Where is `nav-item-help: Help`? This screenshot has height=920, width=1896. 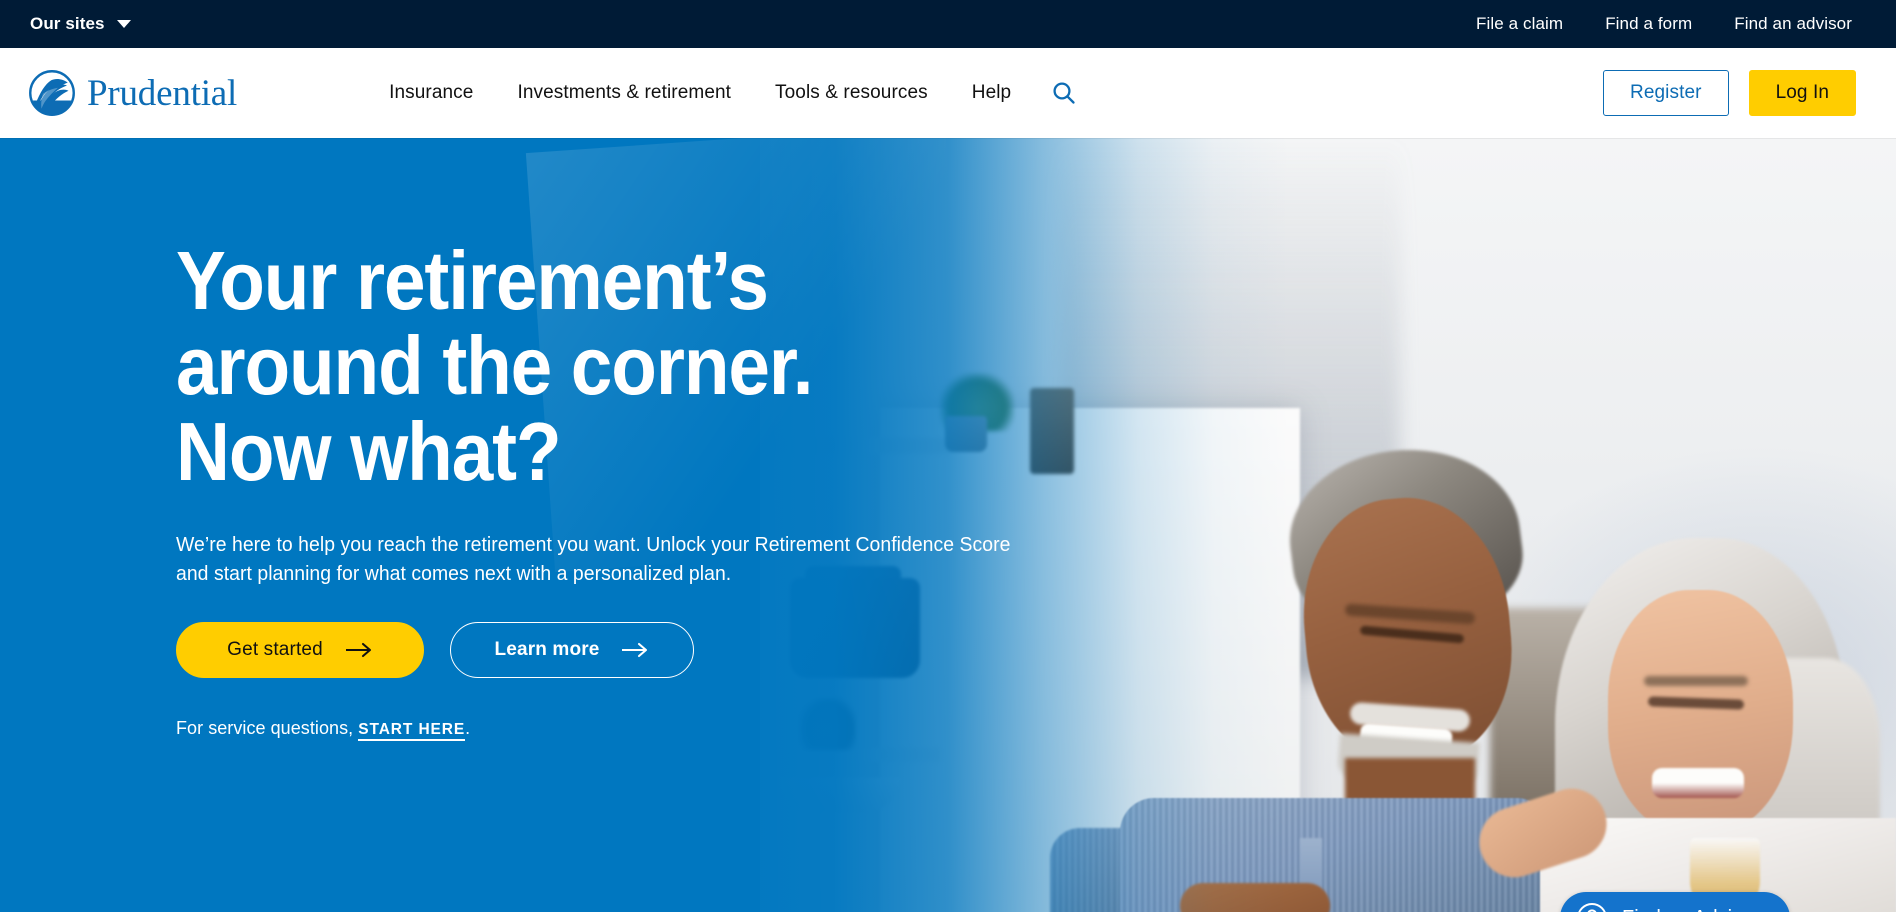 nav-item-help: Help is located at coordinates (991, 93).